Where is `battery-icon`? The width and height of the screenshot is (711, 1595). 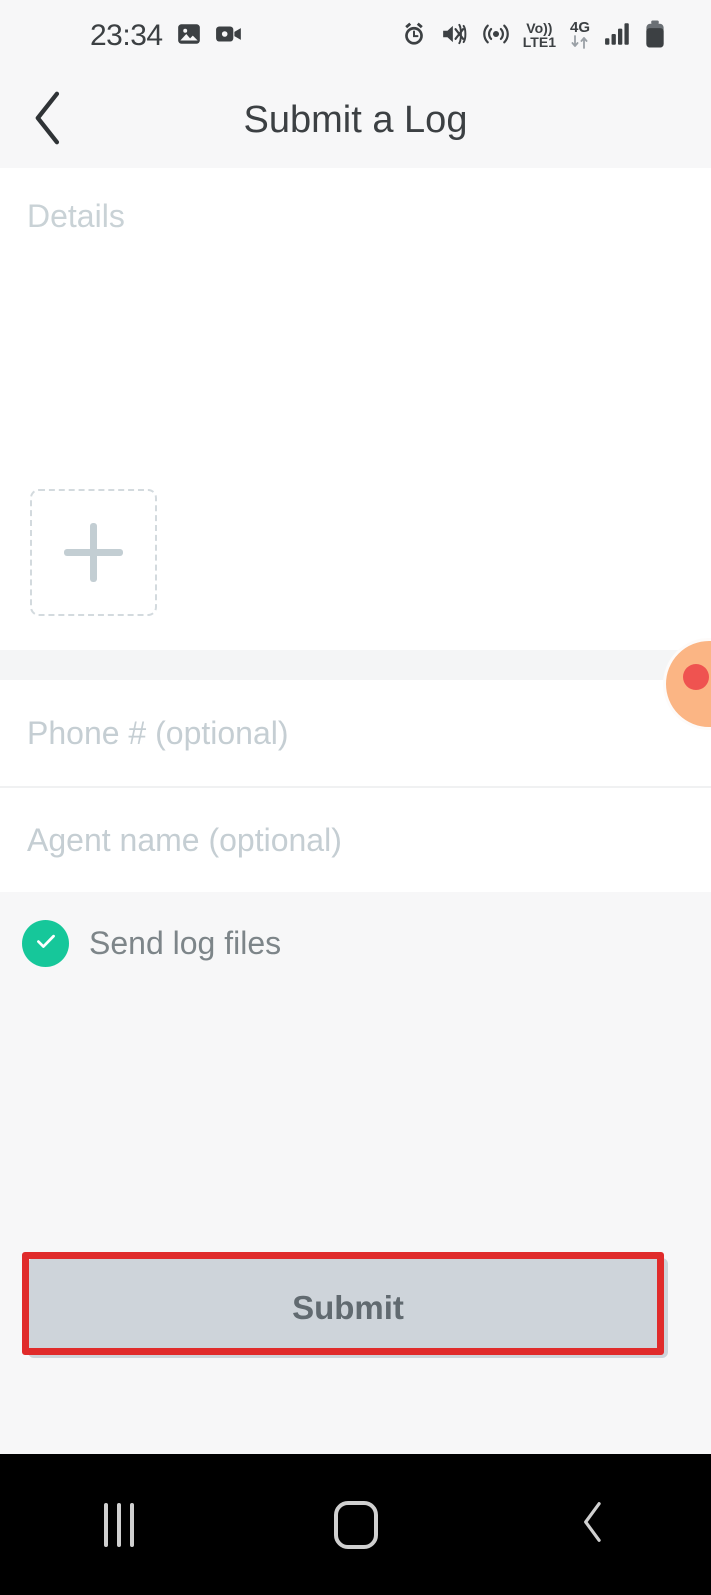
battery-icon is located at coordinates (655, 36).